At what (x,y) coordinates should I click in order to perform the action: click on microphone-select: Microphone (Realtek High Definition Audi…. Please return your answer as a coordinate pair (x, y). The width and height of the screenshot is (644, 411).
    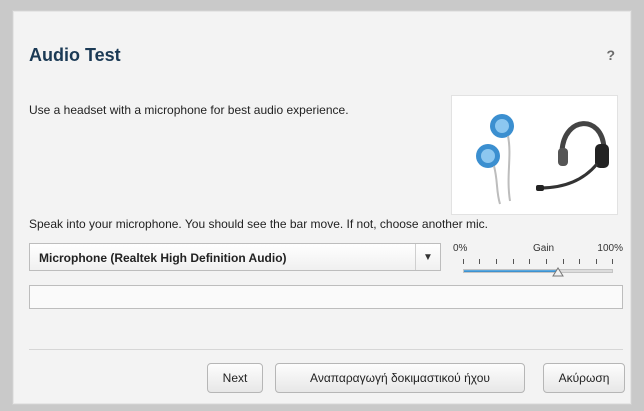
    Looking at the image, I should click on (235, 257).